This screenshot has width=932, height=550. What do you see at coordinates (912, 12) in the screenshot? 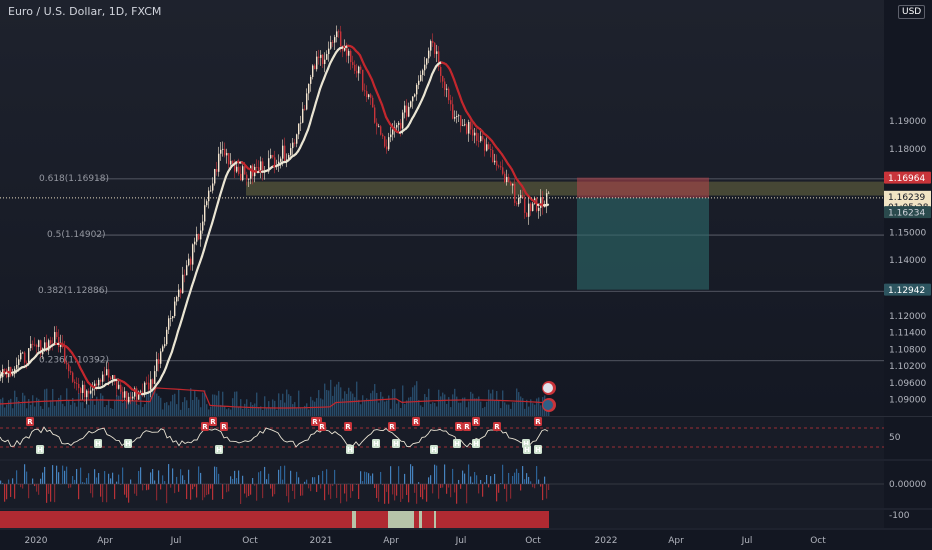
I see `currency-badge: USD` at bounding box center [912, 12].